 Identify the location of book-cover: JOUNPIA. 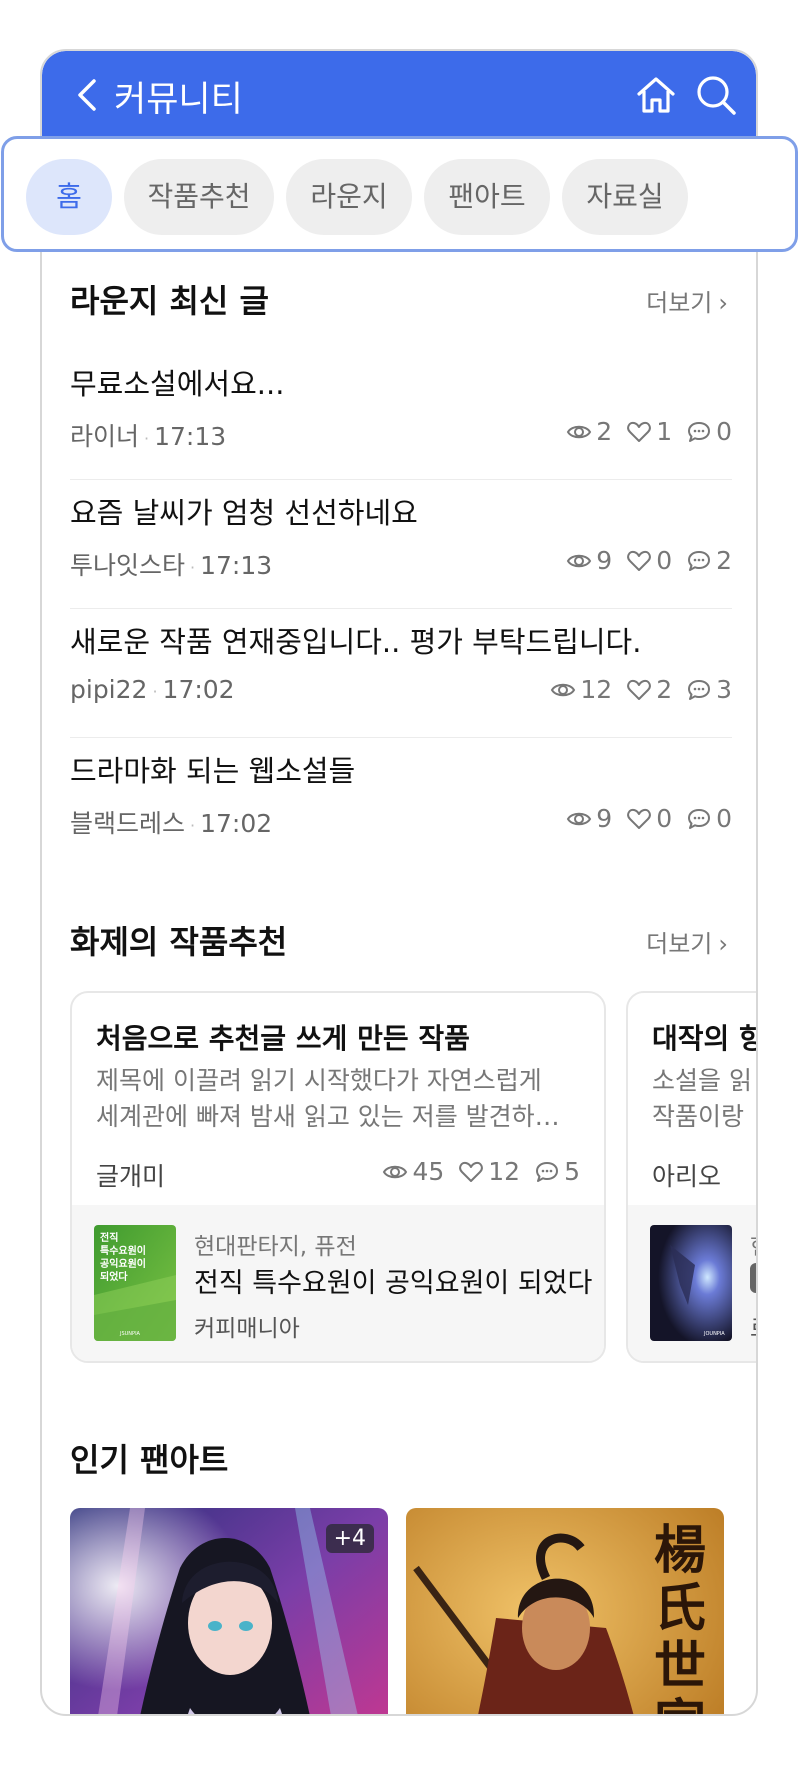
(691, 1283).